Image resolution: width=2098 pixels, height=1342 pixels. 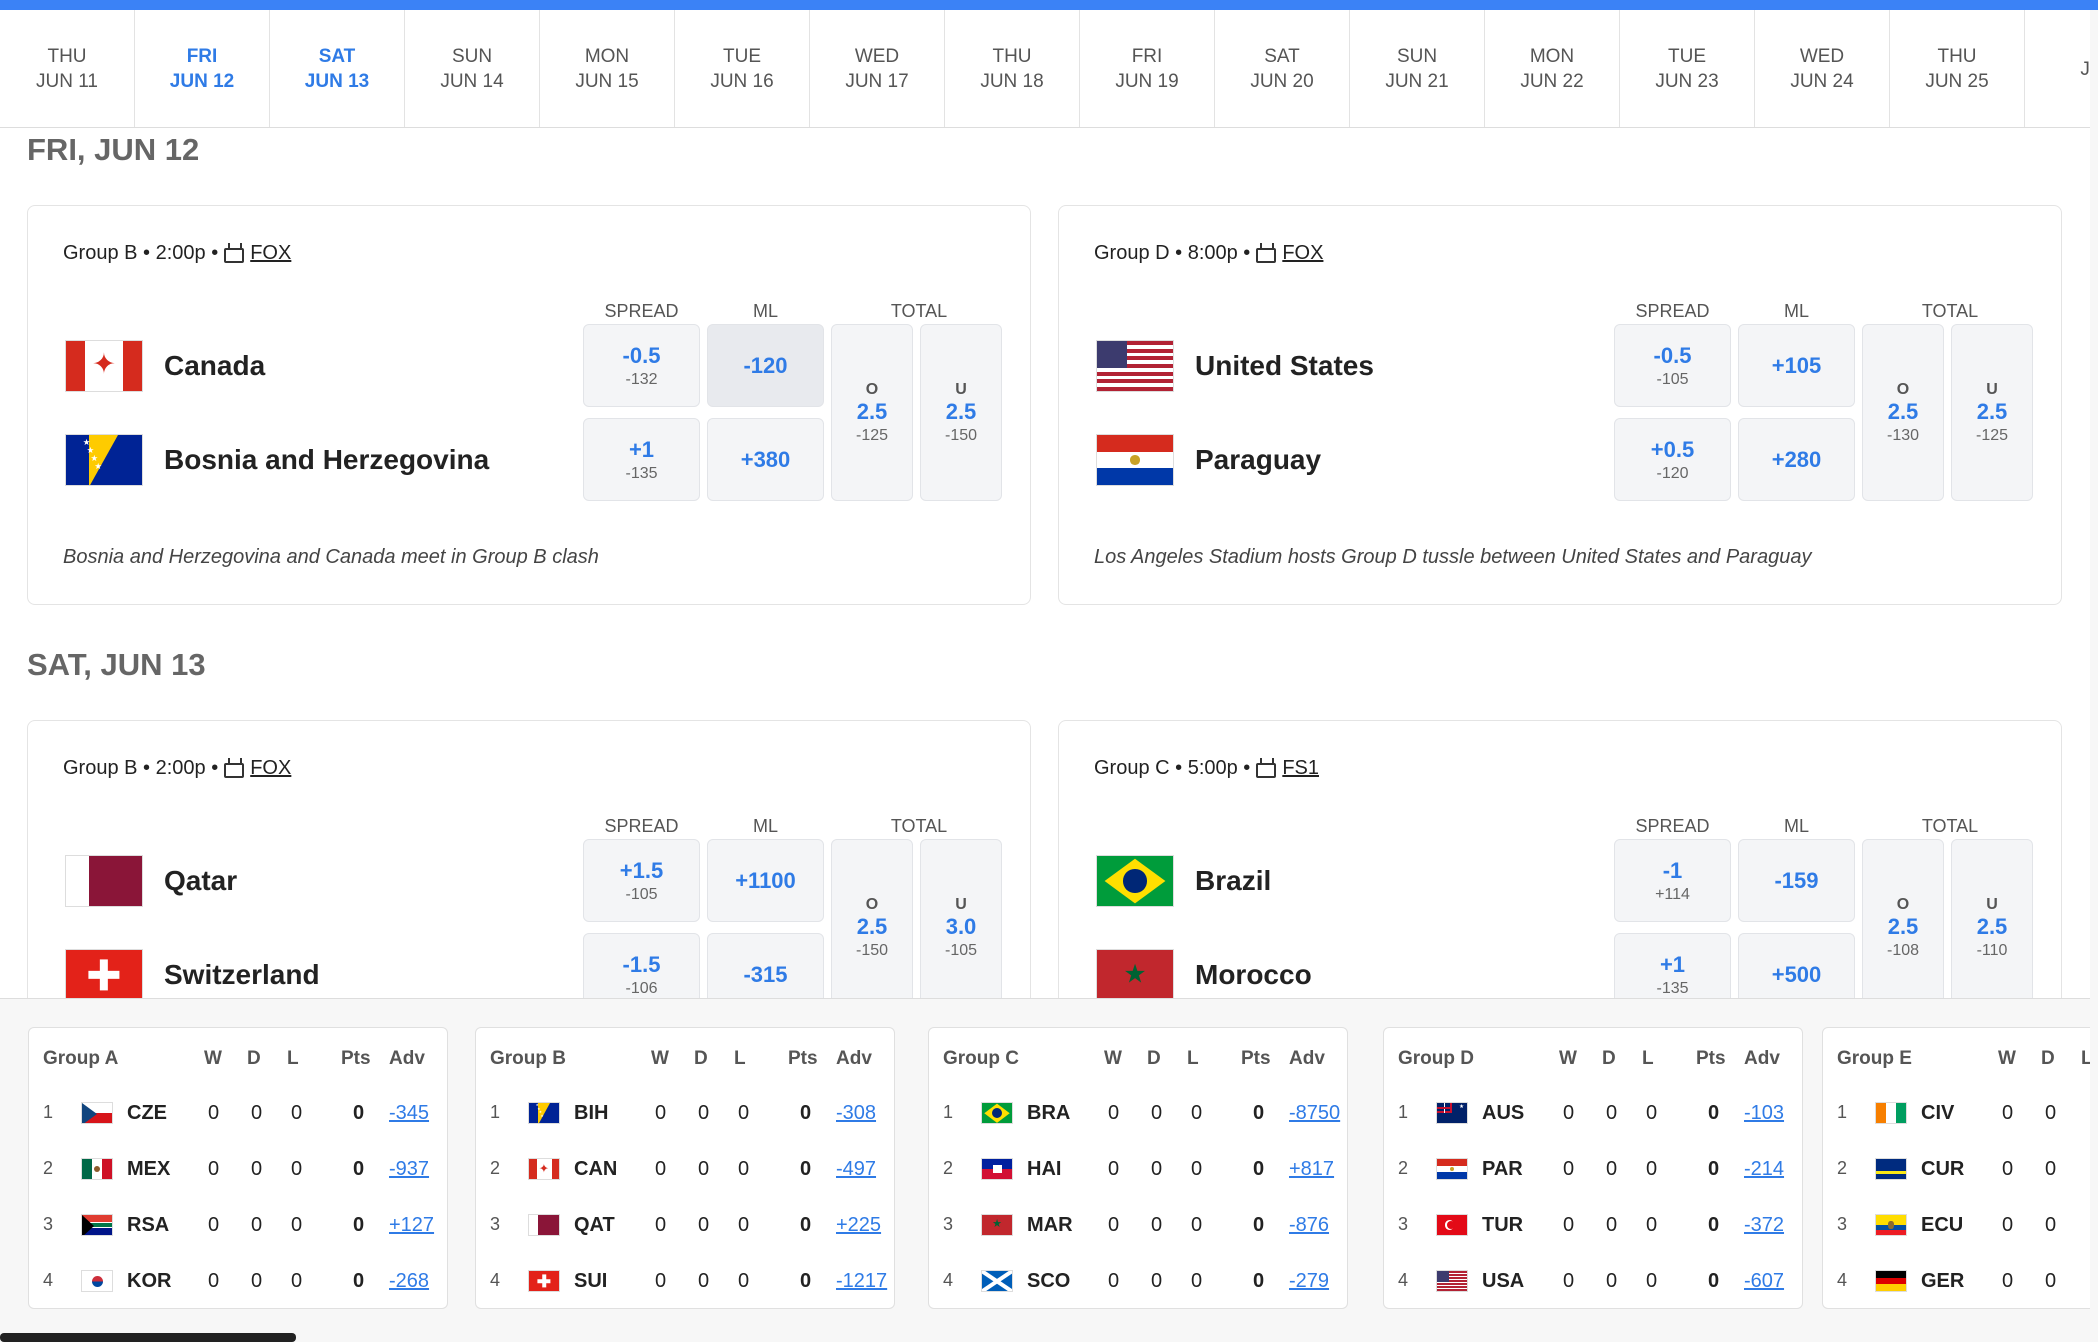 What do you see at coordinates (872, 412) in the screenshot?
I see `over-button: O 2.5 -125` at bounding box center [872, 412].